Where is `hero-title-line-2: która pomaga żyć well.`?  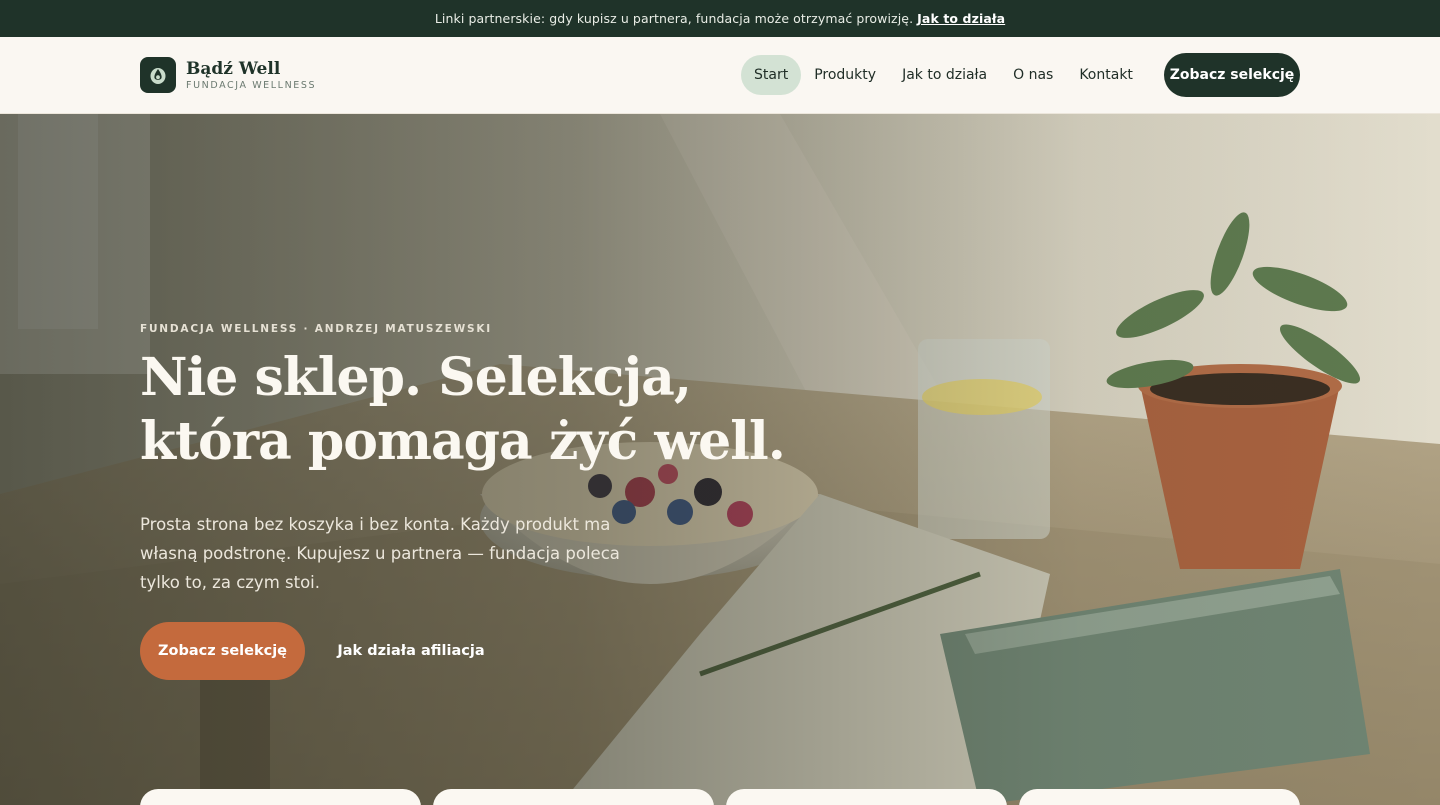 hero-title-line-2: która pomaga żyć well. is located at coordinates (463, 441).